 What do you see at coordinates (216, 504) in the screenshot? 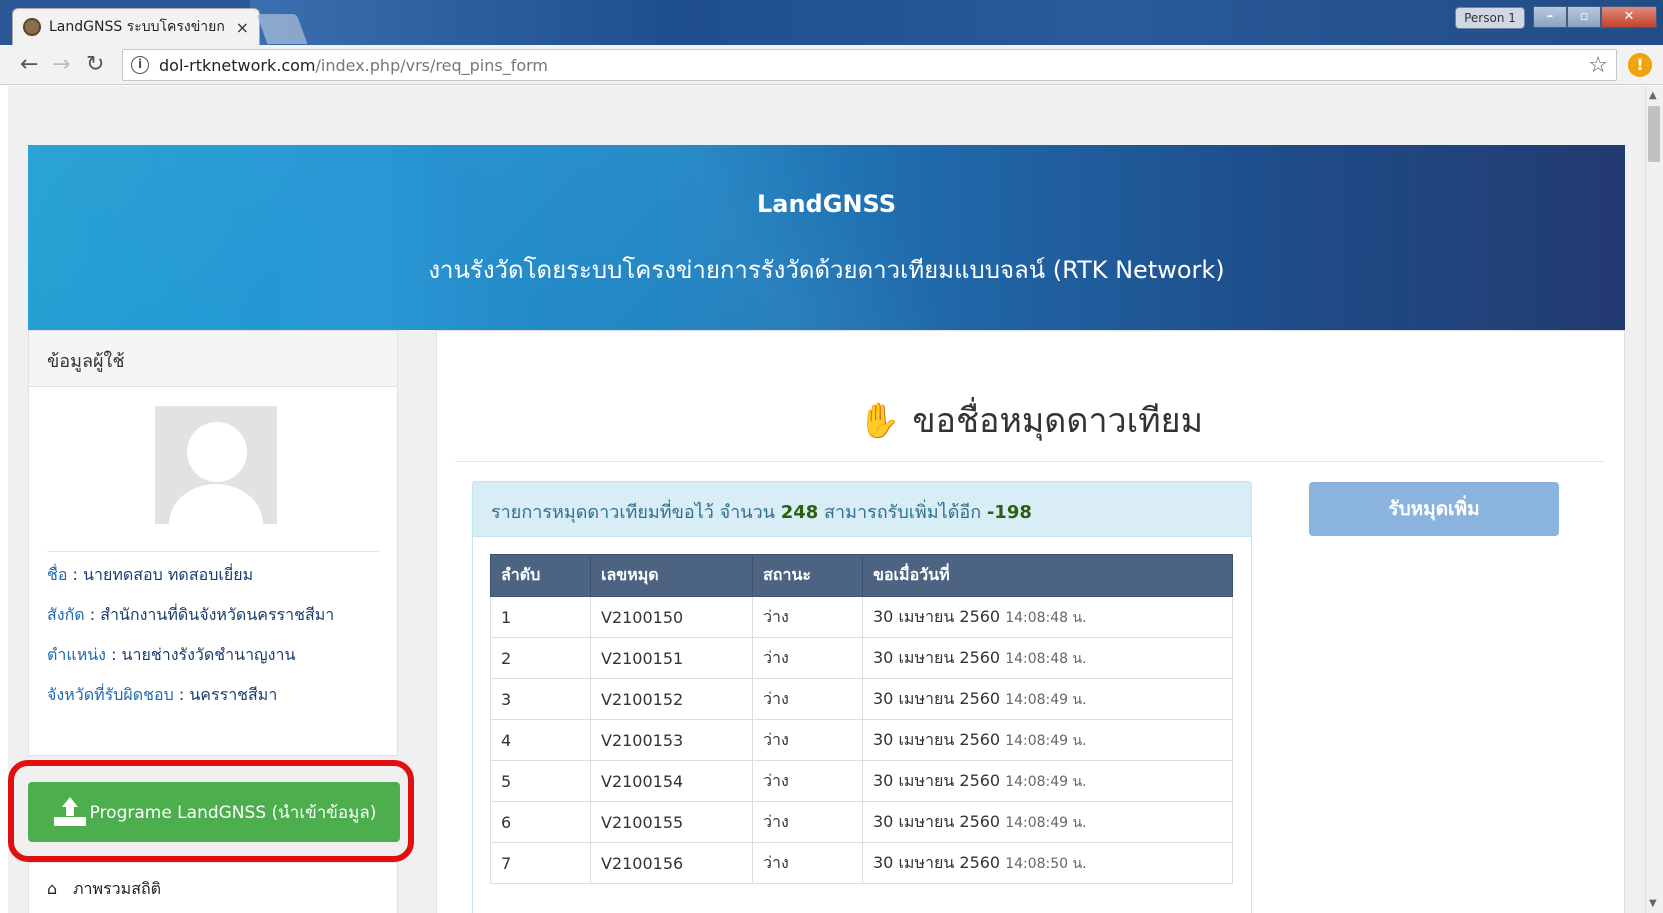
I see `avatar-body-shape` at bounding box center [216, 504].